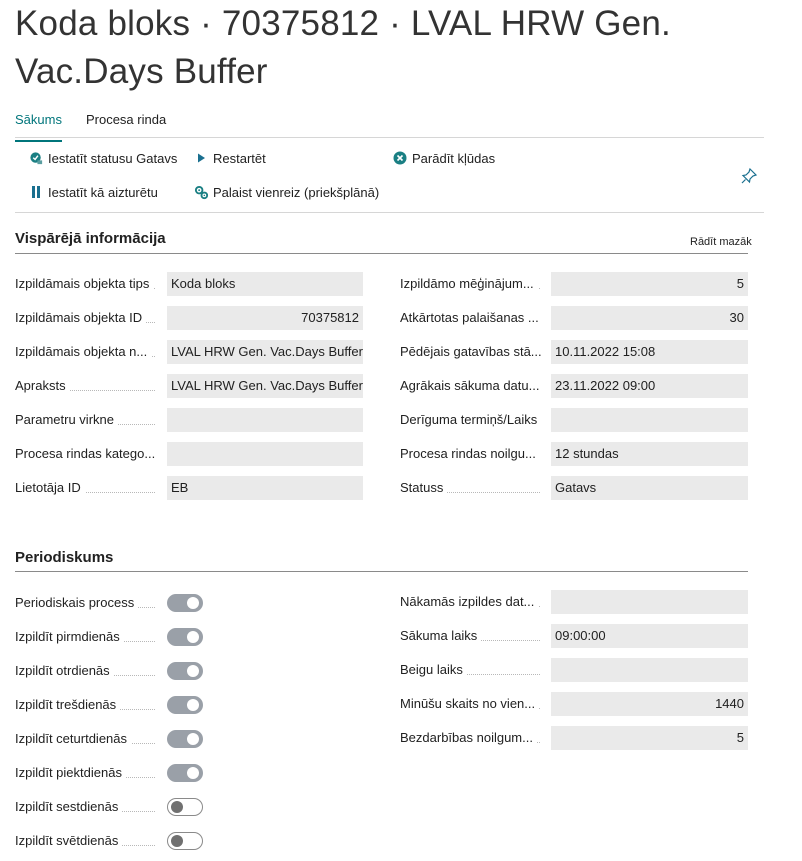 The height and width of the screenshot is (861, 802). Describe the element at coordinates (400, 158) in the screenshot. I see `error-icon` at that location.